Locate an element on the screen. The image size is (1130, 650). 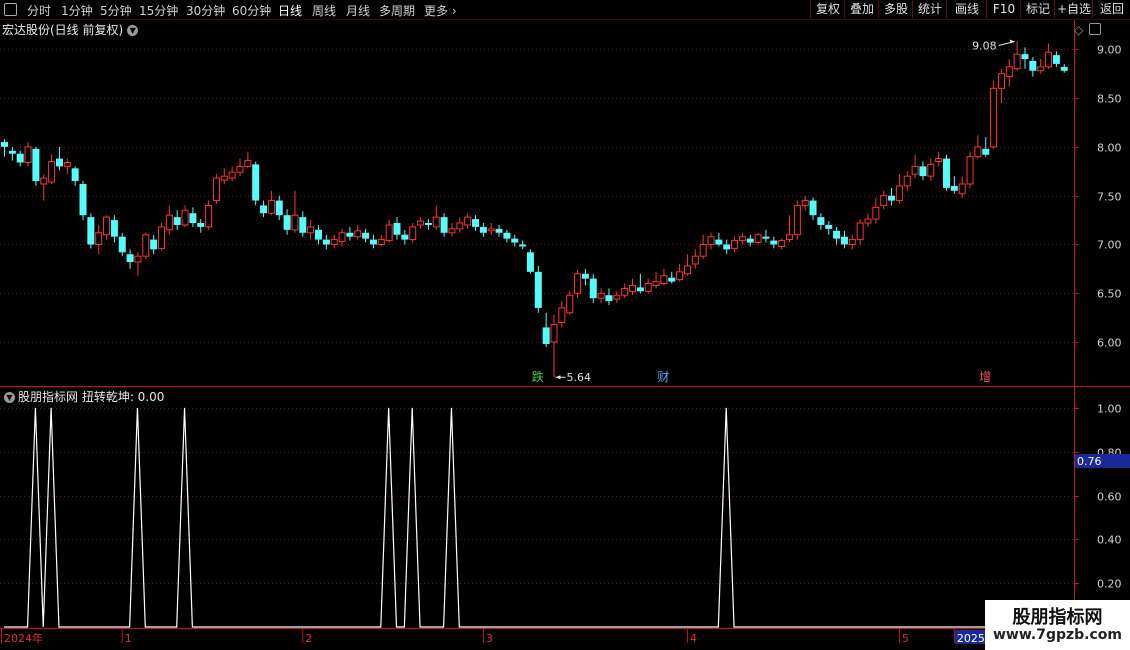
price-tick-label: 6.50 is located at coordinates (1109, 294).